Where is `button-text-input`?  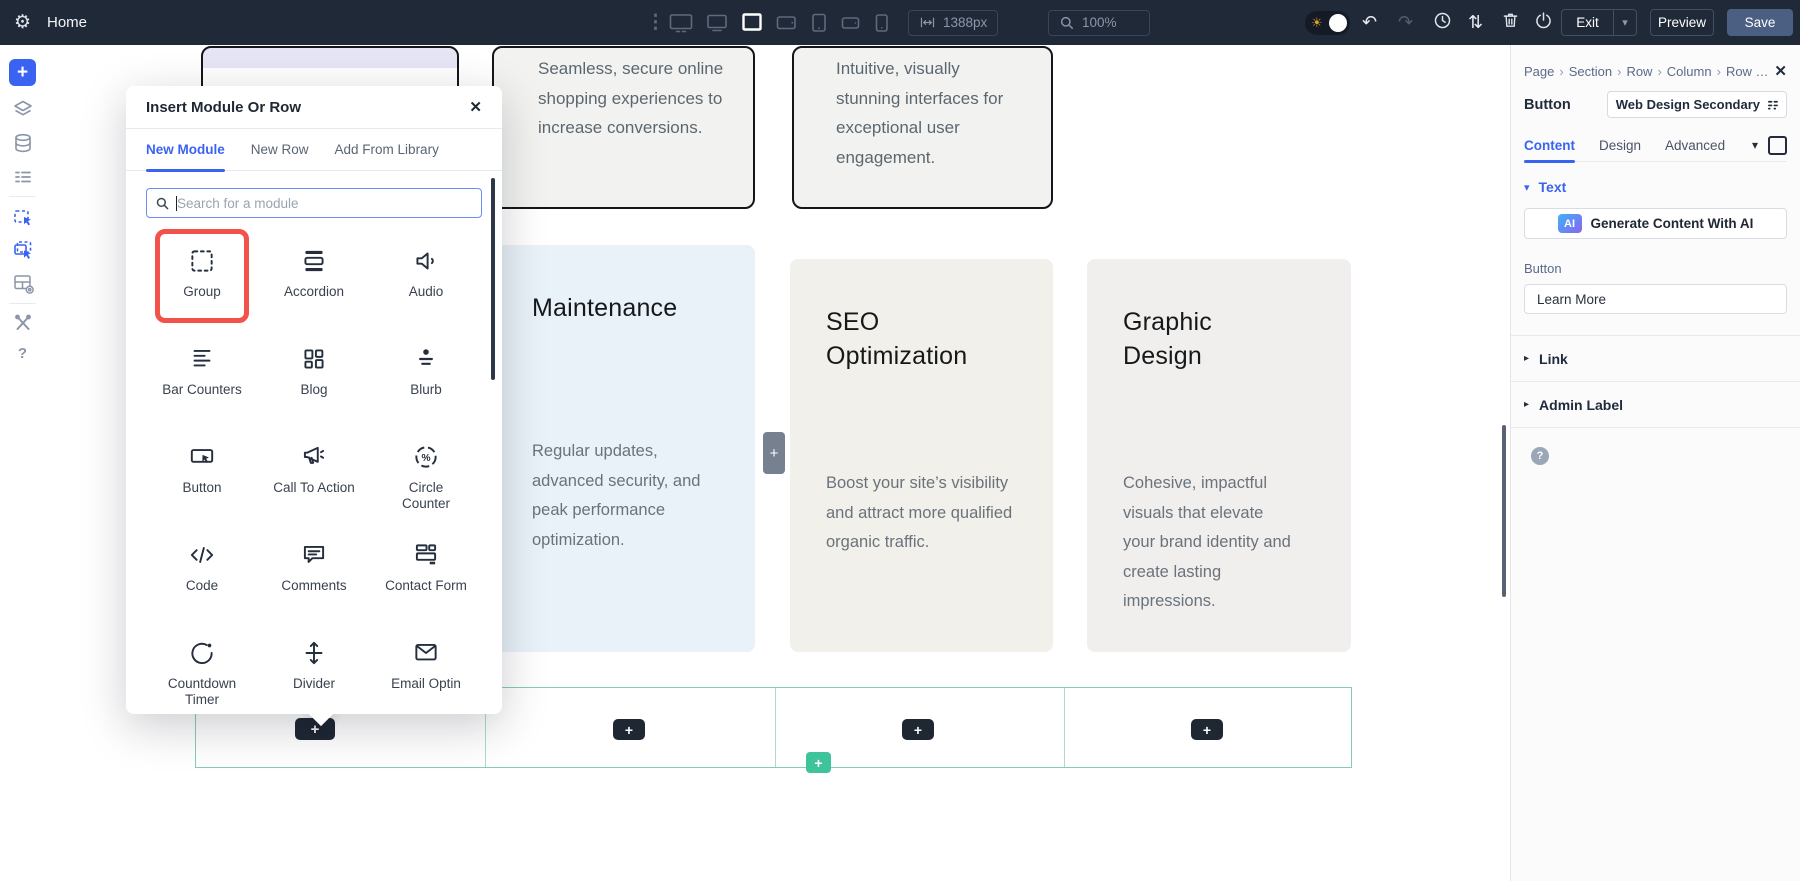
button-text-input is located at coordinates (1655, 299).